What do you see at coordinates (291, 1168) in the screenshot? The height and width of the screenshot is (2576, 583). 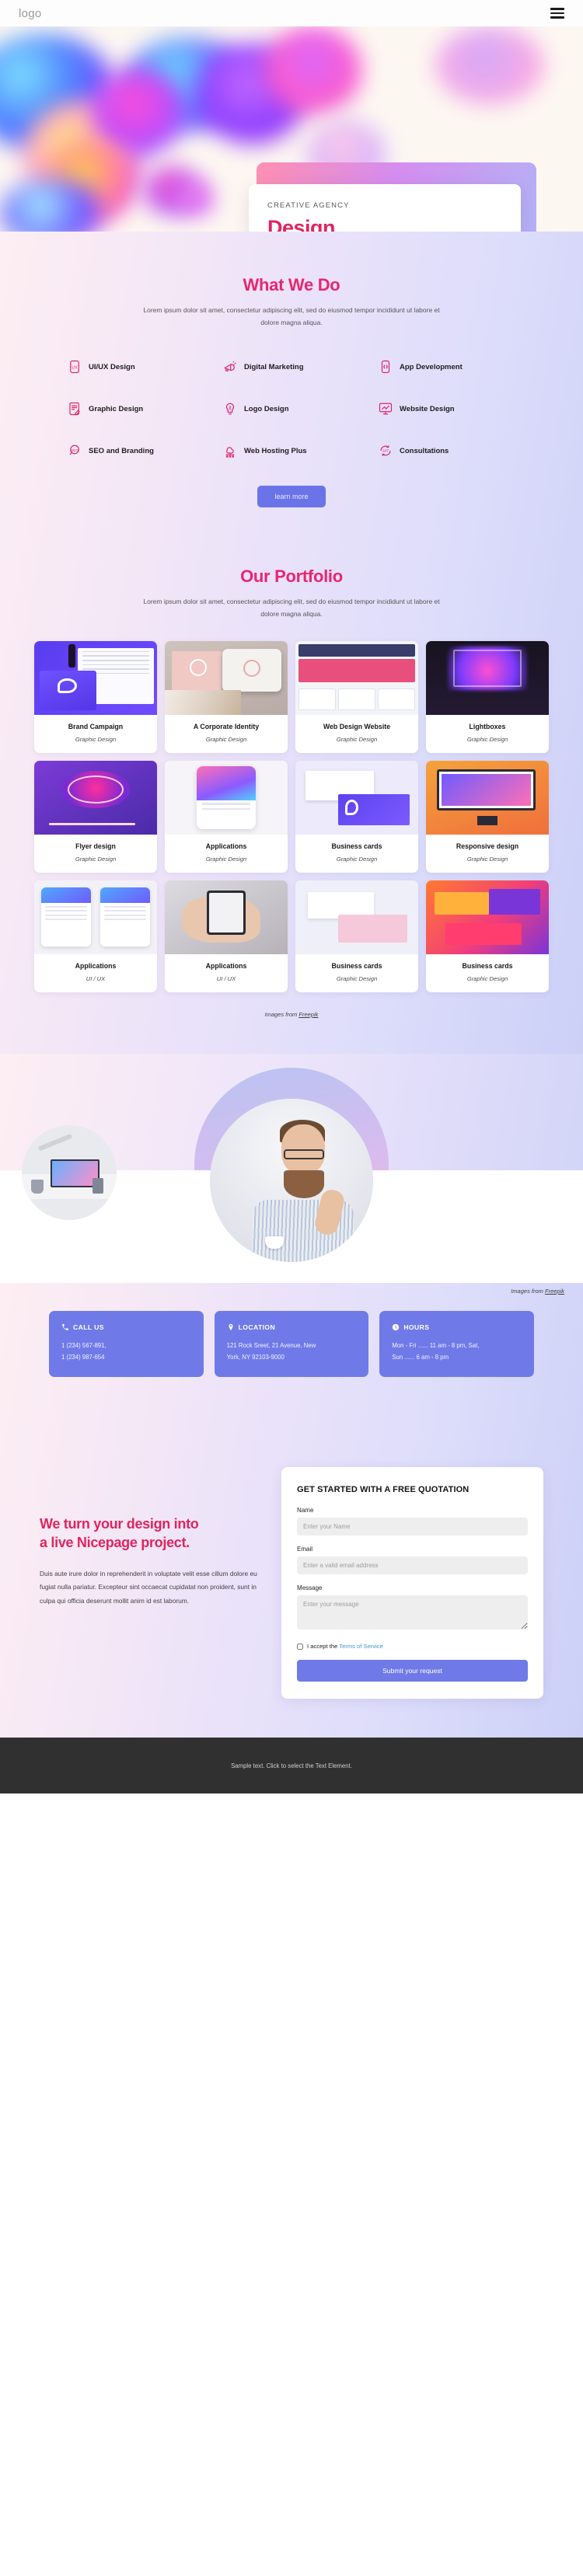 I see `team-photo-section` at bounding box center [291, 1168].